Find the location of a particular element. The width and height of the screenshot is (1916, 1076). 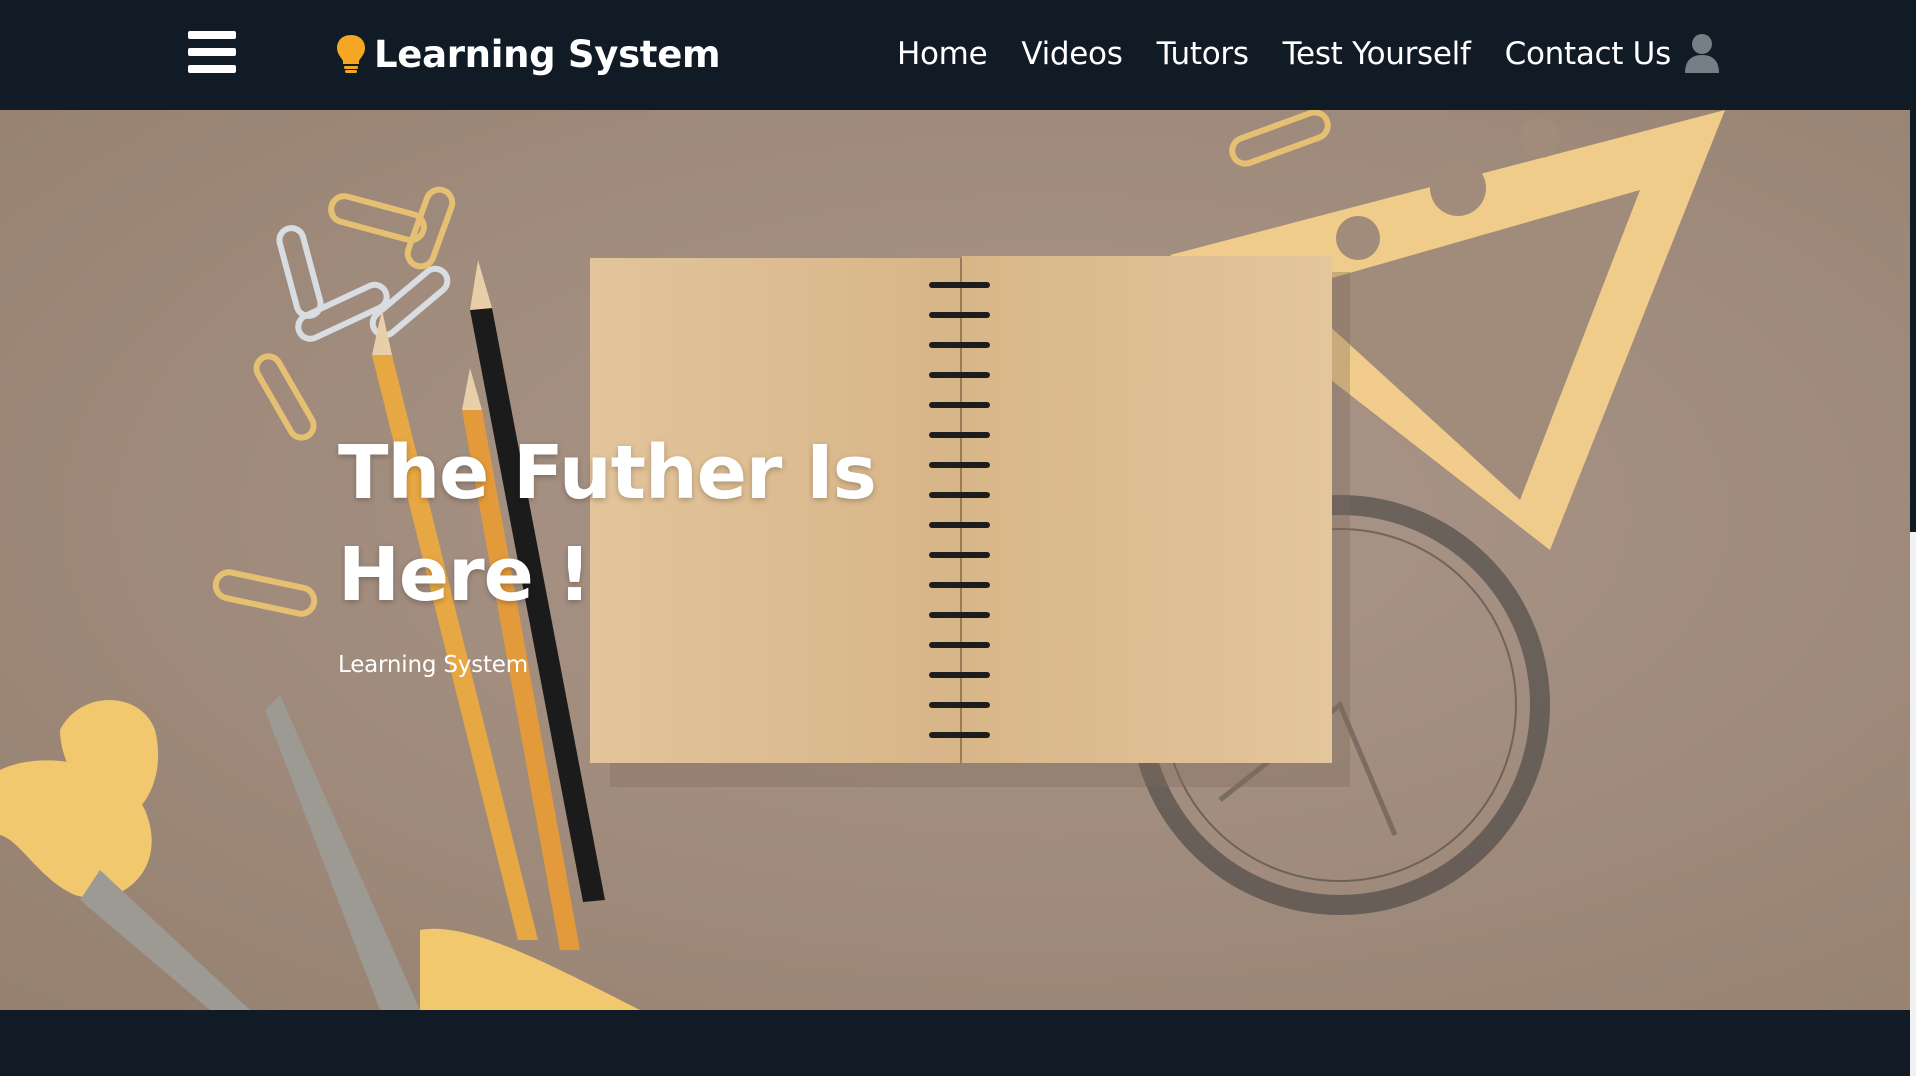

user-avatar-icon is located at coordinates (1702, 53).